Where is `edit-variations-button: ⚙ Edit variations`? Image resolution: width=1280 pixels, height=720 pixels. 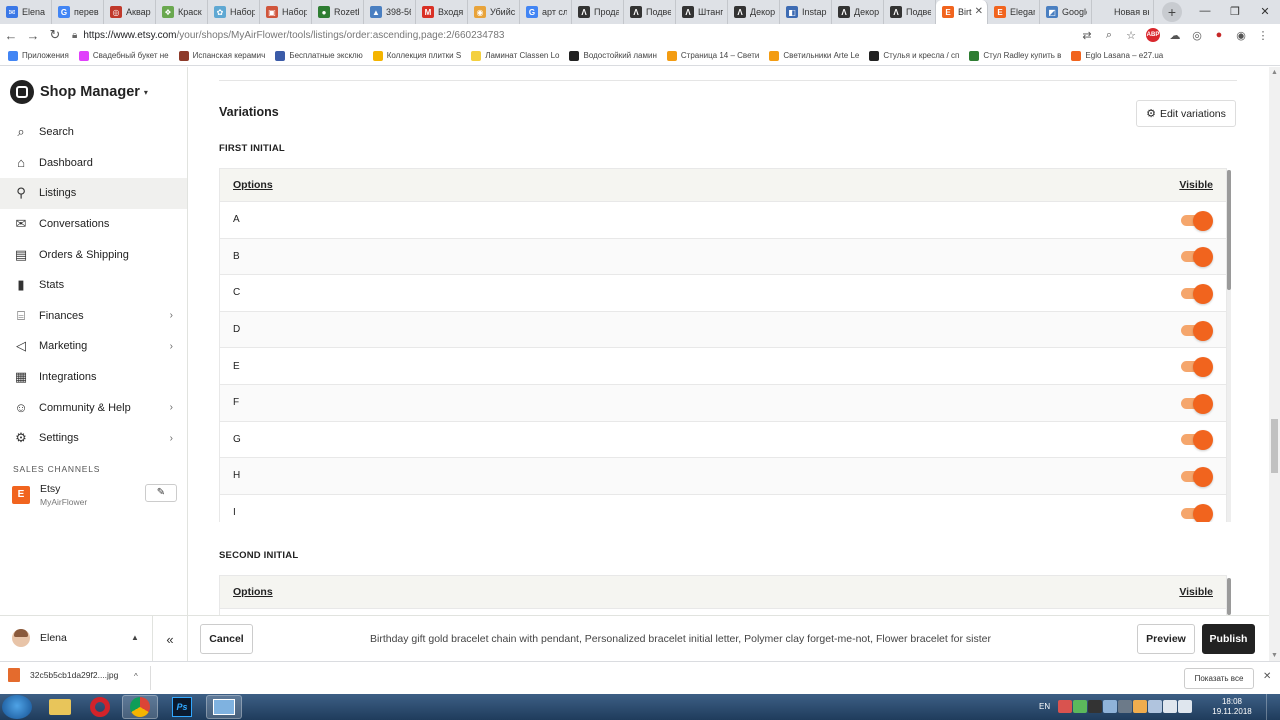
edit-variations-button: ⚙ Edit variations is located at coordinates (1186, 113).